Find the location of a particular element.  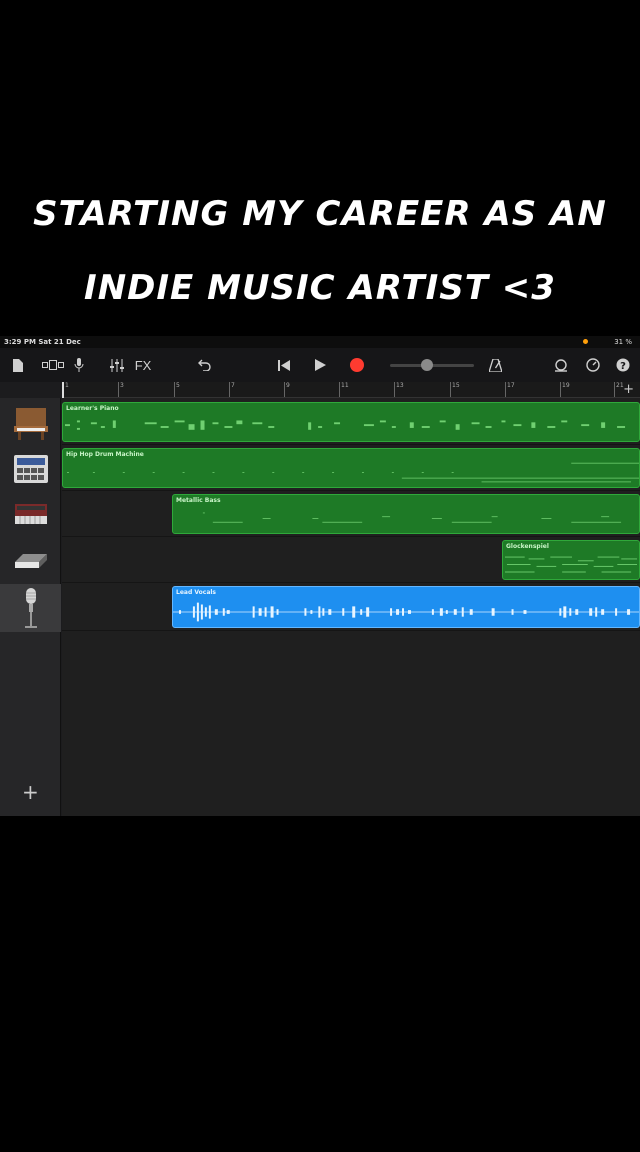

audio-waveform is located at coordinates (406, 612).